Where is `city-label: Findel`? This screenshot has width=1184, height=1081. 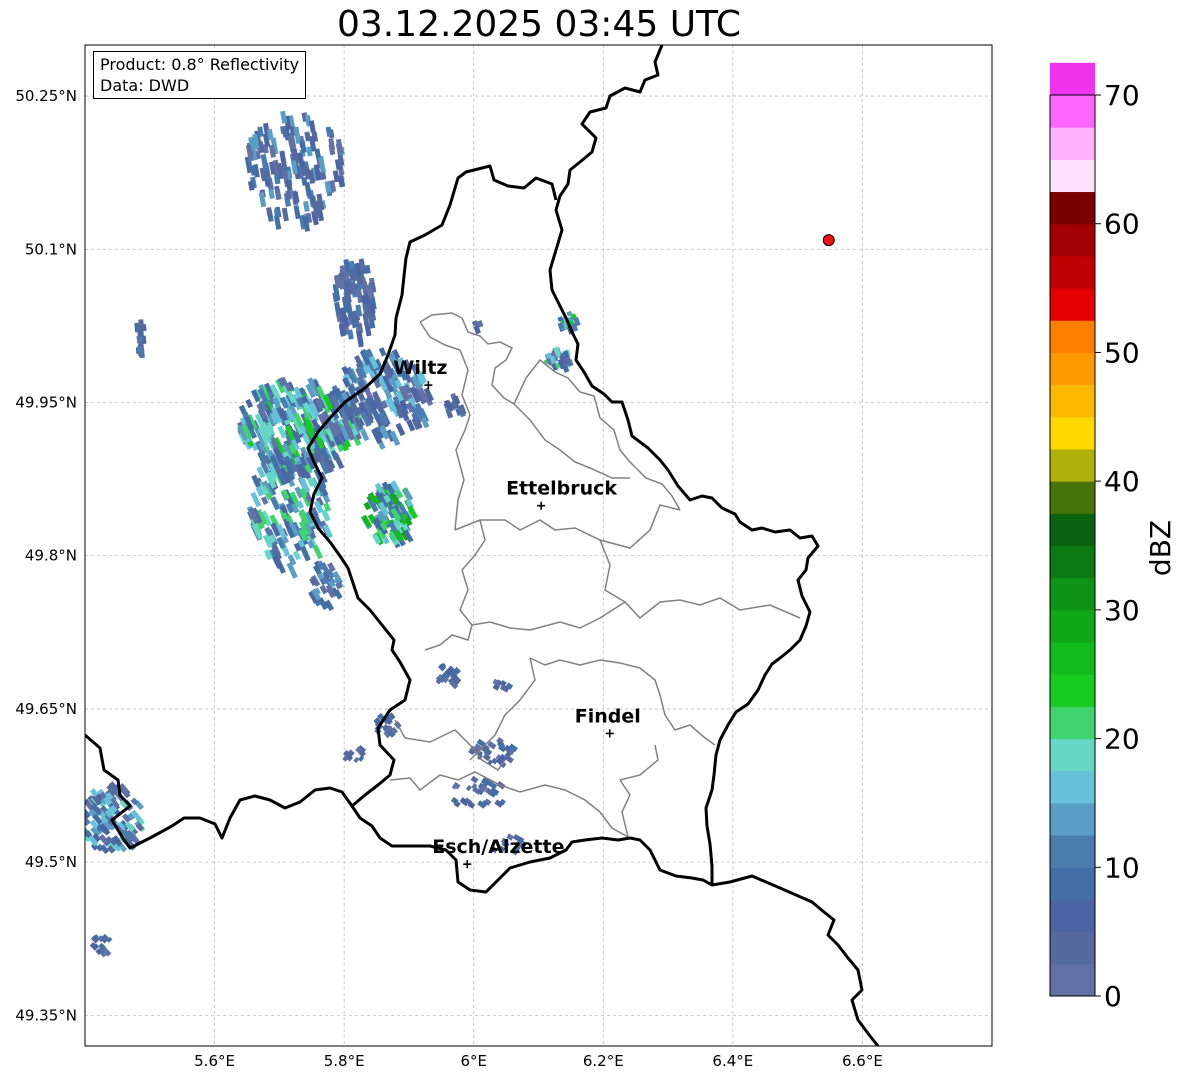
city-label: Findel is located at coordinates (608, 716).